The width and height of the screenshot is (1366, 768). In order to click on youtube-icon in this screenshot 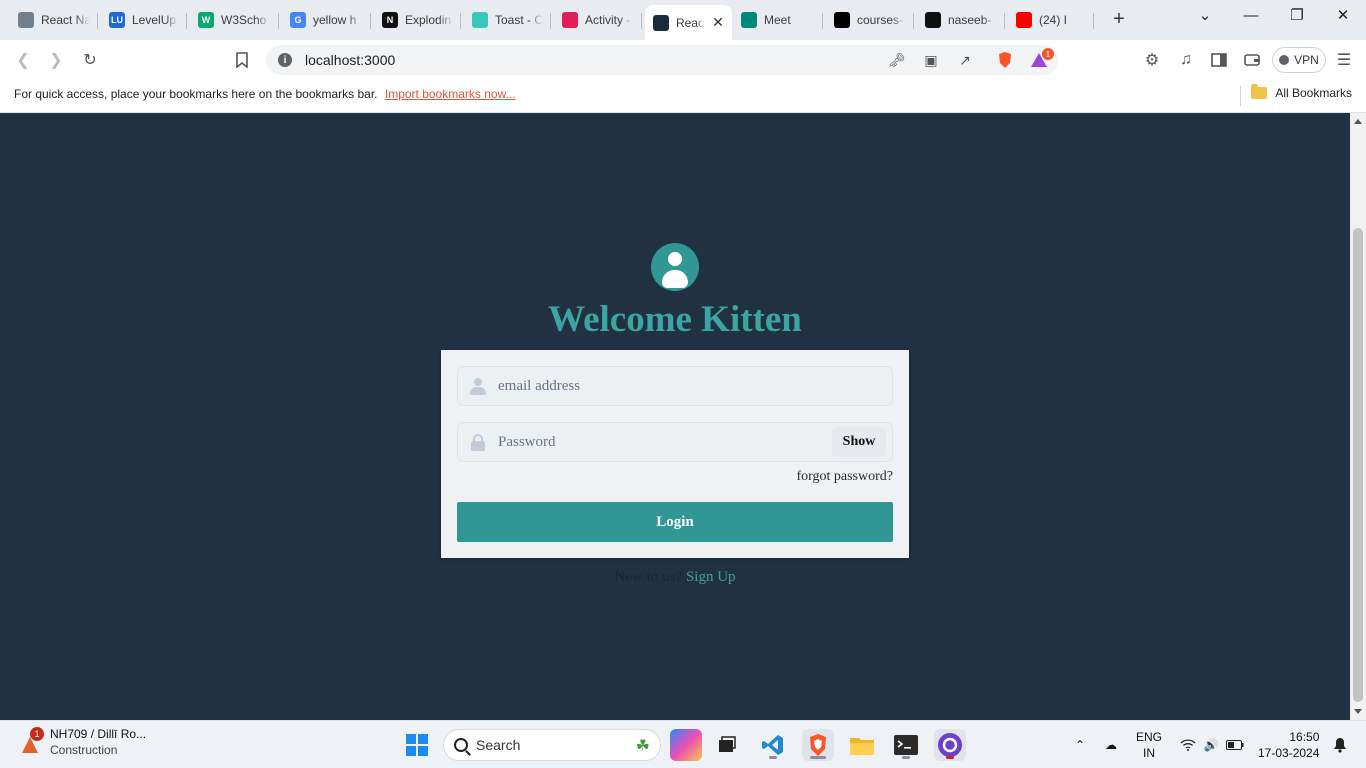, I will do `click(1024, 20)`.